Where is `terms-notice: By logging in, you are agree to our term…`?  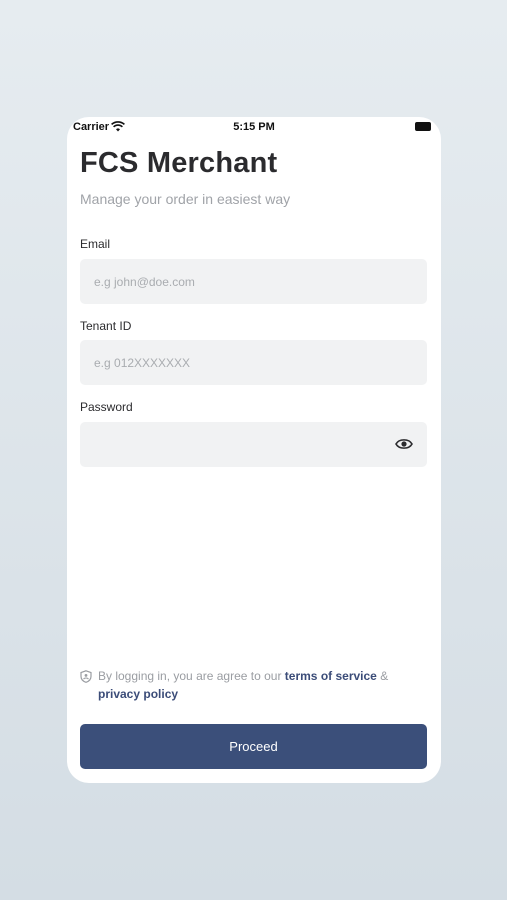
terms-notice: By logging in, you are agree to our term… is located at coordinates (253, 685).